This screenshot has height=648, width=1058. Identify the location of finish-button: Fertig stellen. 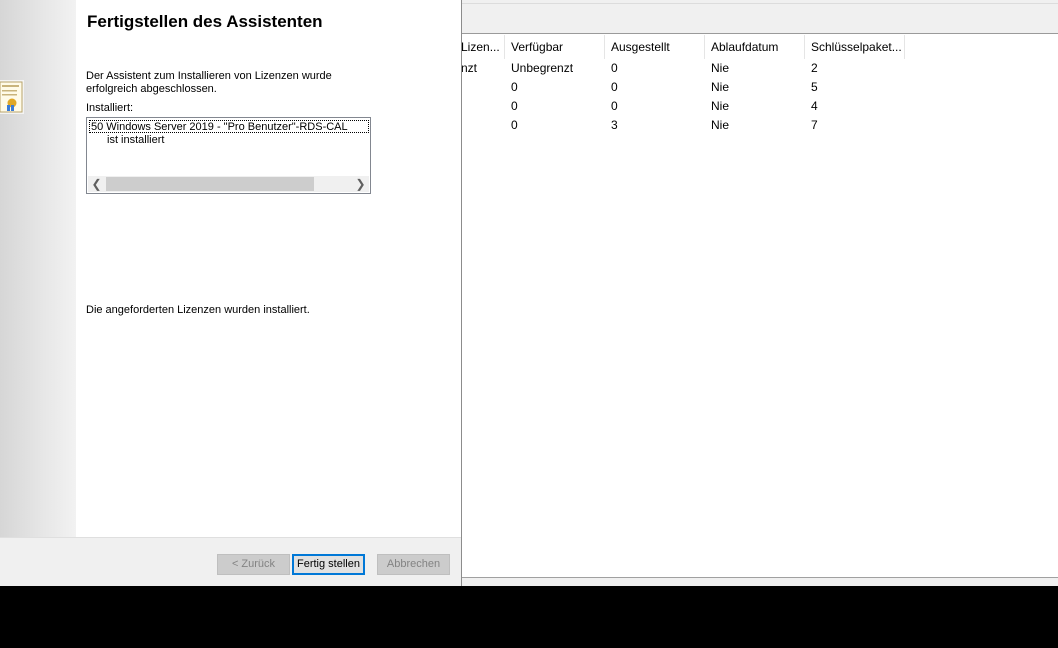
(328, 564).